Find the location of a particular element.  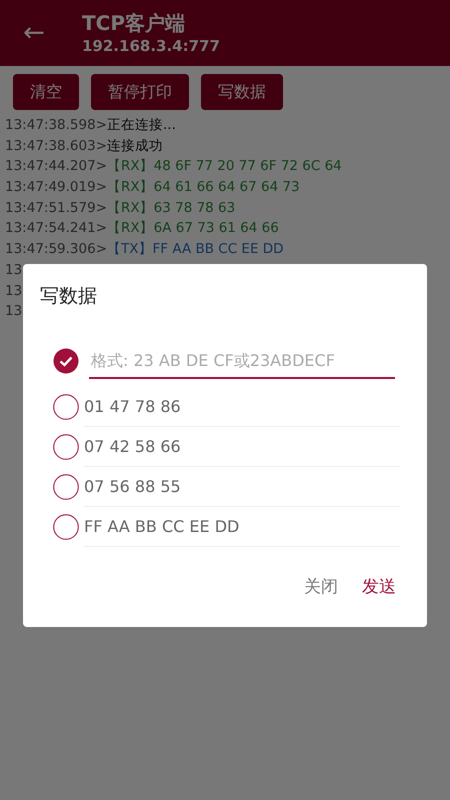

back-button: ← is located at coordinates (34, 33).